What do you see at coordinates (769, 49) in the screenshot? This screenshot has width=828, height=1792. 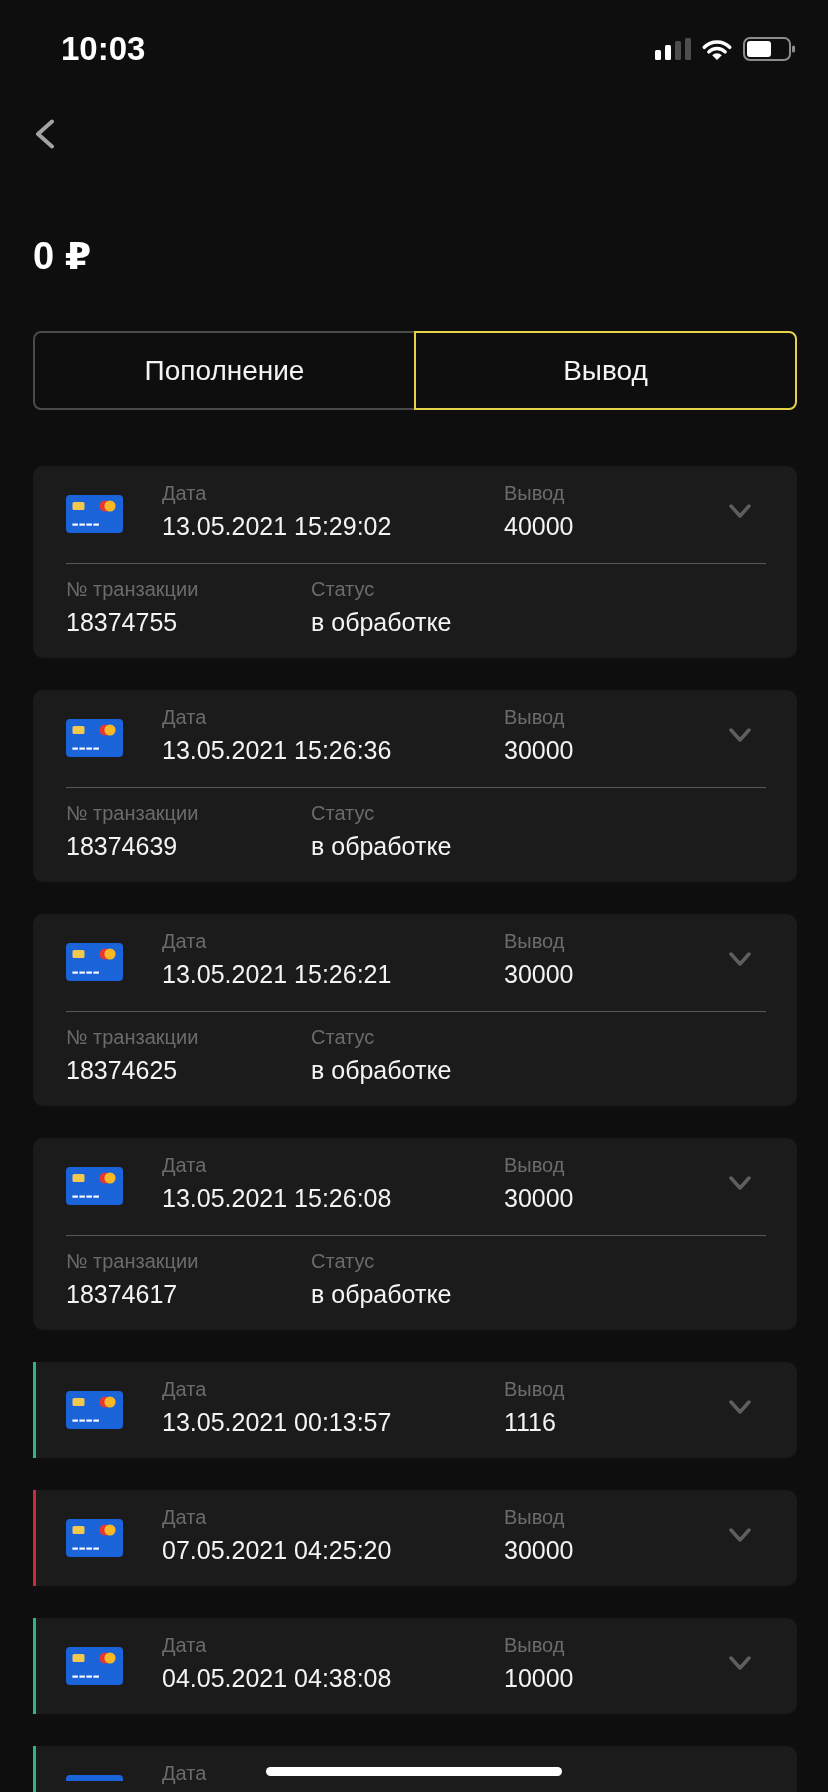 I see `battery-icon` at bounding box center [769, 49].